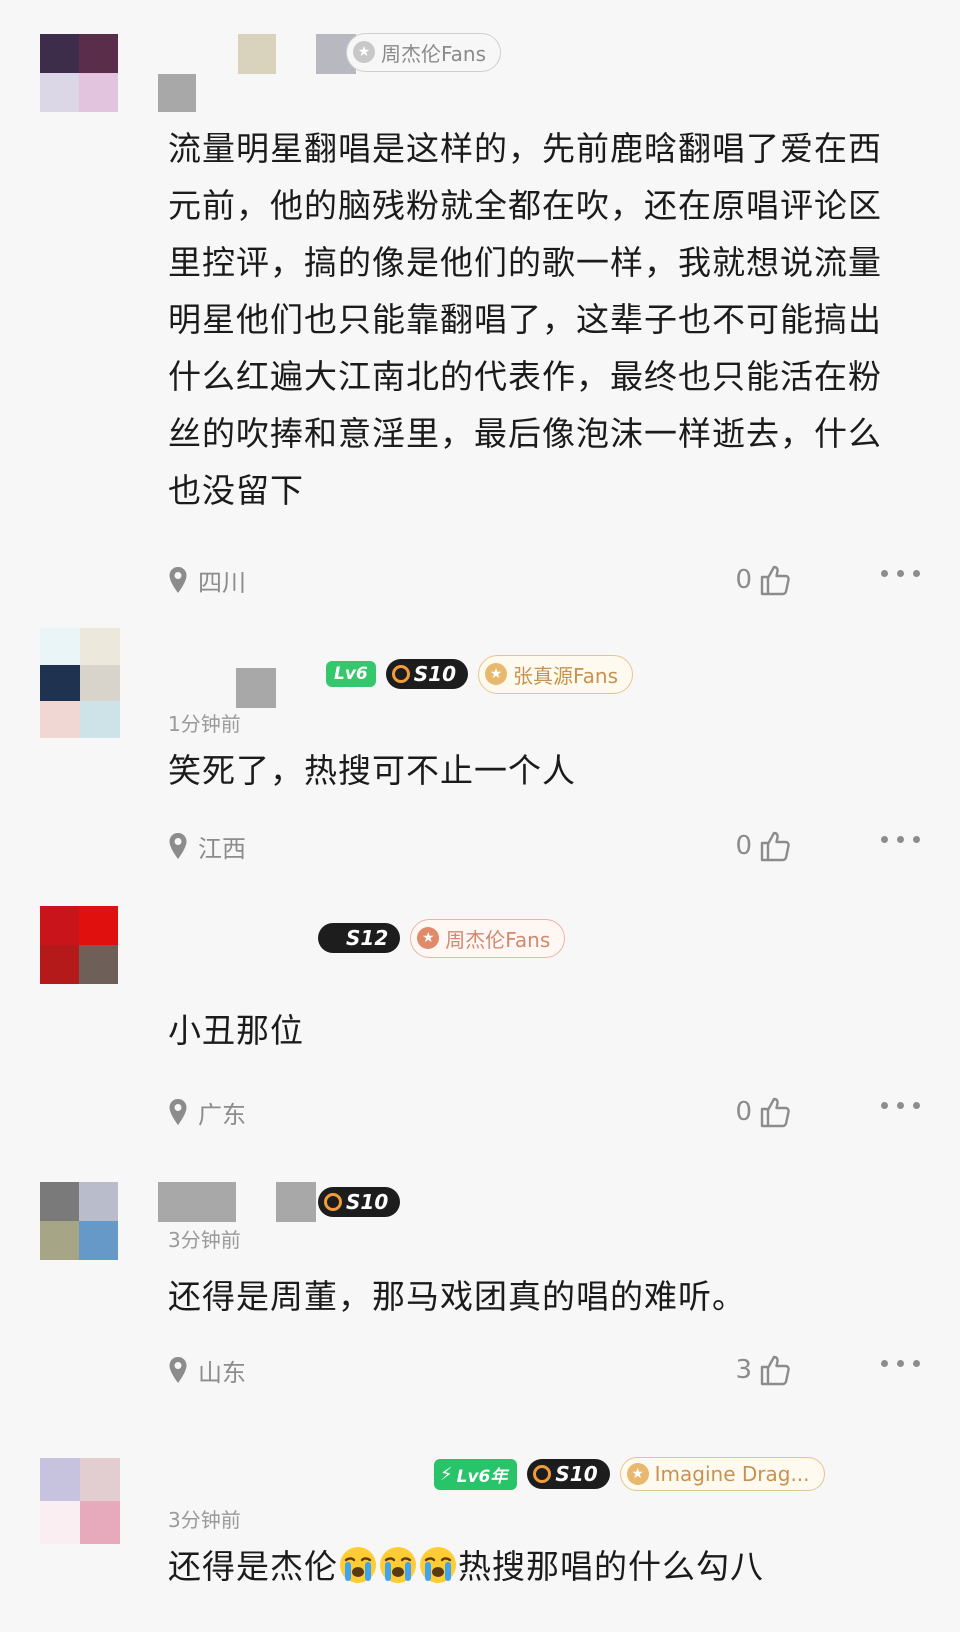 Image resolution: width=960 pixels, height=1632 pixels. I want to click on location-text: 江西, so click(222, 848).